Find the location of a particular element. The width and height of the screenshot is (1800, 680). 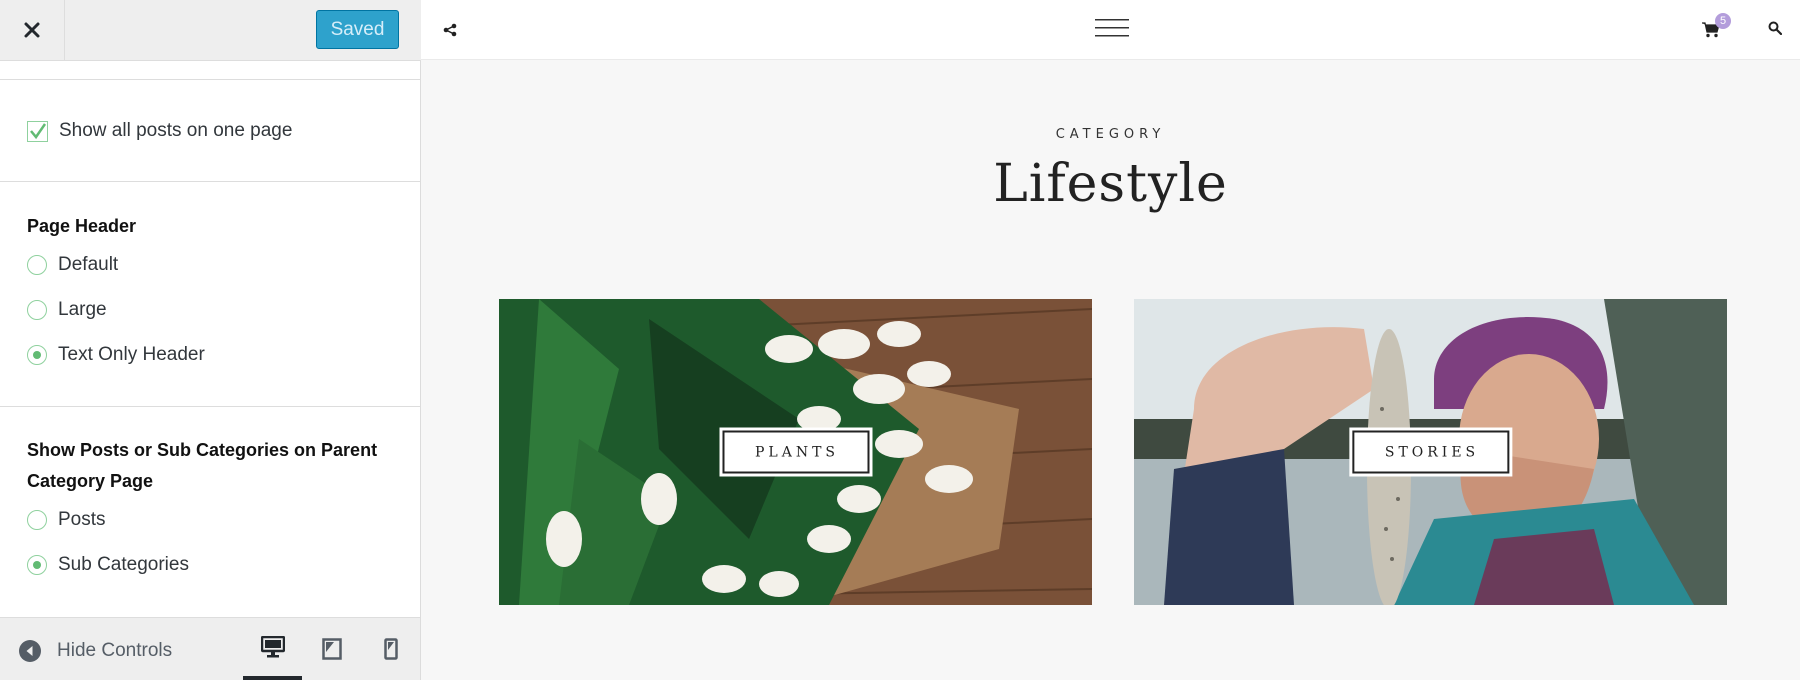

customizer-footer: Hide Controls is located at coordinates (210, 648).